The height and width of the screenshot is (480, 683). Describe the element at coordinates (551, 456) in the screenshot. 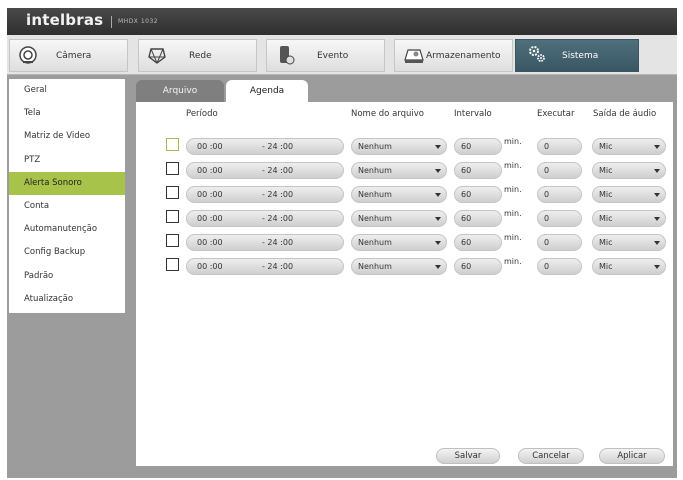

I see `cancel-button: Cancelar` at that location.